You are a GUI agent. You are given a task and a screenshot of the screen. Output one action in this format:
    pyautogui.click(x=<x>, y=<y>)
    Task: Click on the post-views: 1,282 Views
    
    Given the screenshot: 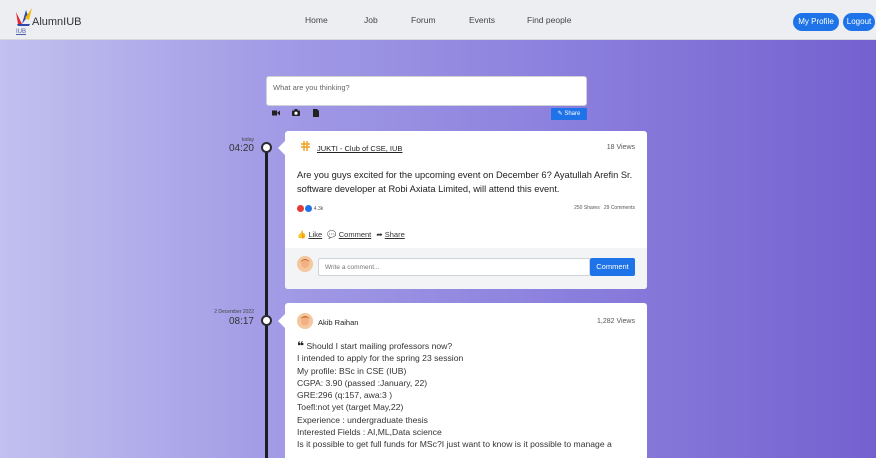 What is the action you would take?
    pyautogui.click(x=615, y=321)
    